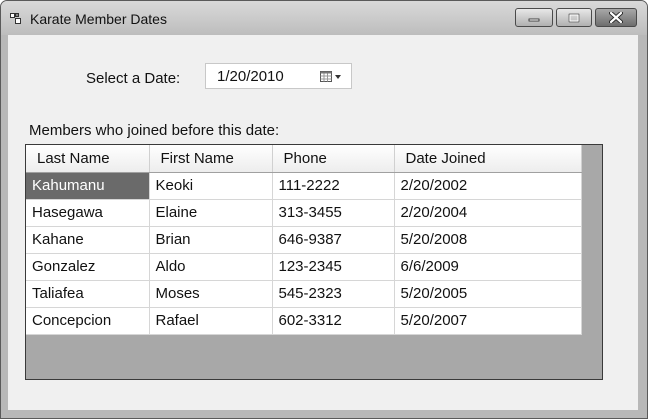 The width and height of the screenshot is (648, 419). I want to click on table-row: Kahumanu Keoki 111-2222 2/20/2002, so click(304, 186).